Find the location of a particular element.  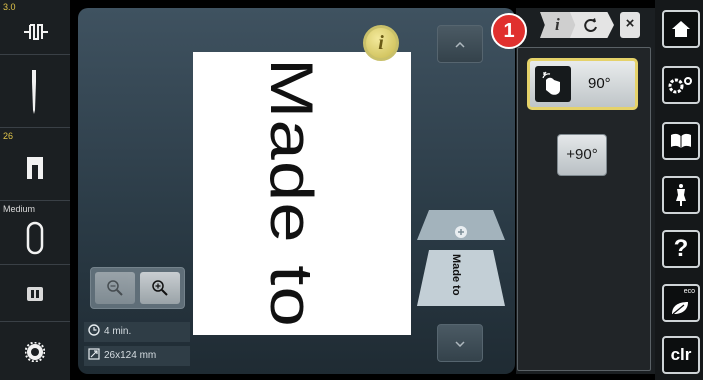

eco-button: eco is located at coordinates (681, 303).